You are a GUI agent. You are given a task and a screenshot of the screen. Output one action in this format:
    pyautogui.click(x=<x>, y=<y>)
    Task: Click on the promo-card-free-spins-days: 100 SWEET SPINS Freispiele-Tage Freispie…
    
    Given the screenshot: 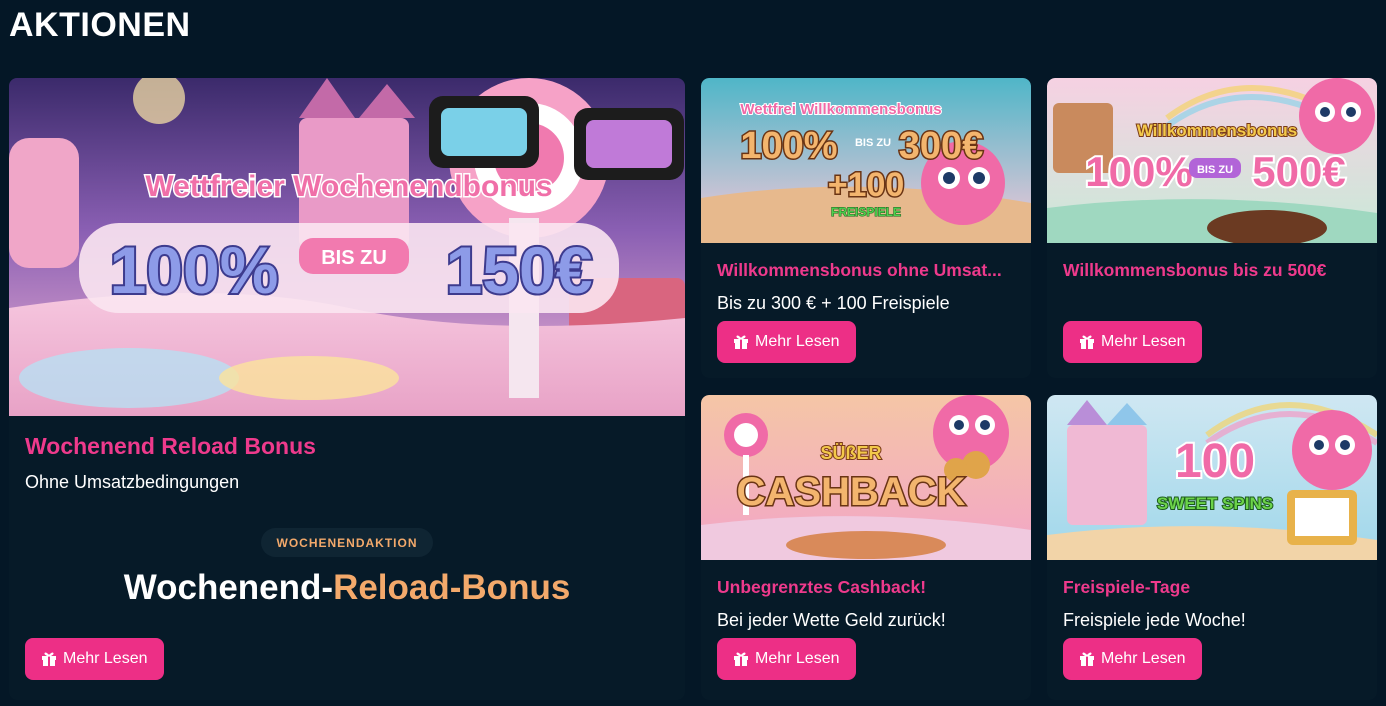 What is the action you would take?
    pyautogui.click(x=1212, y=547)
    